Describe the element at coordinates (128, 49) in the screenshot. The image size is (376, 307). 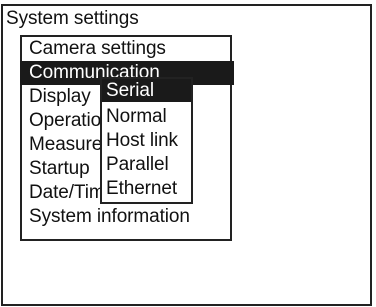
I see `menu-item-camera-settings: Camera settings` at that location.